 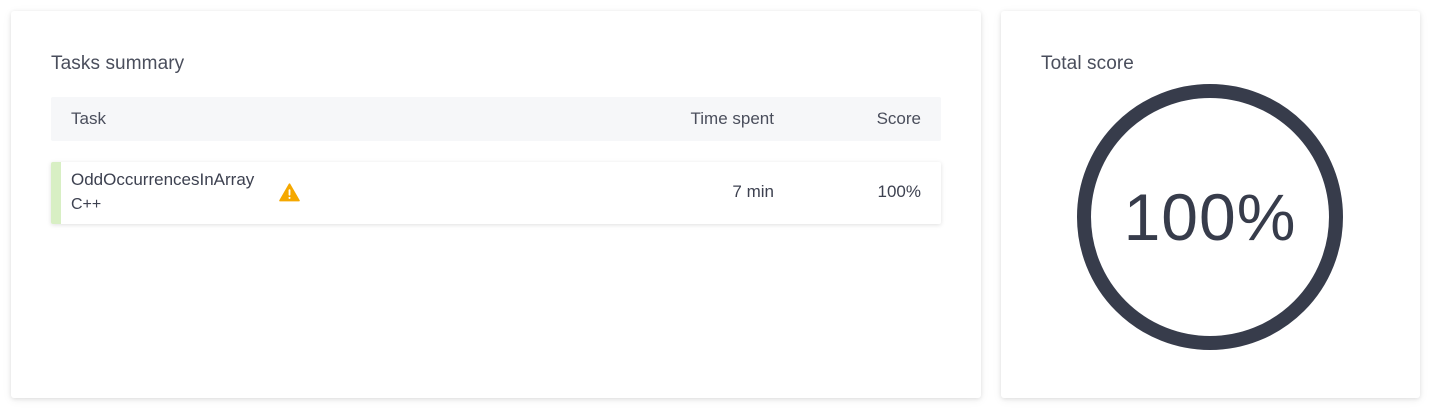 I want to click on task-language: C++, so click(x=86, y=204).